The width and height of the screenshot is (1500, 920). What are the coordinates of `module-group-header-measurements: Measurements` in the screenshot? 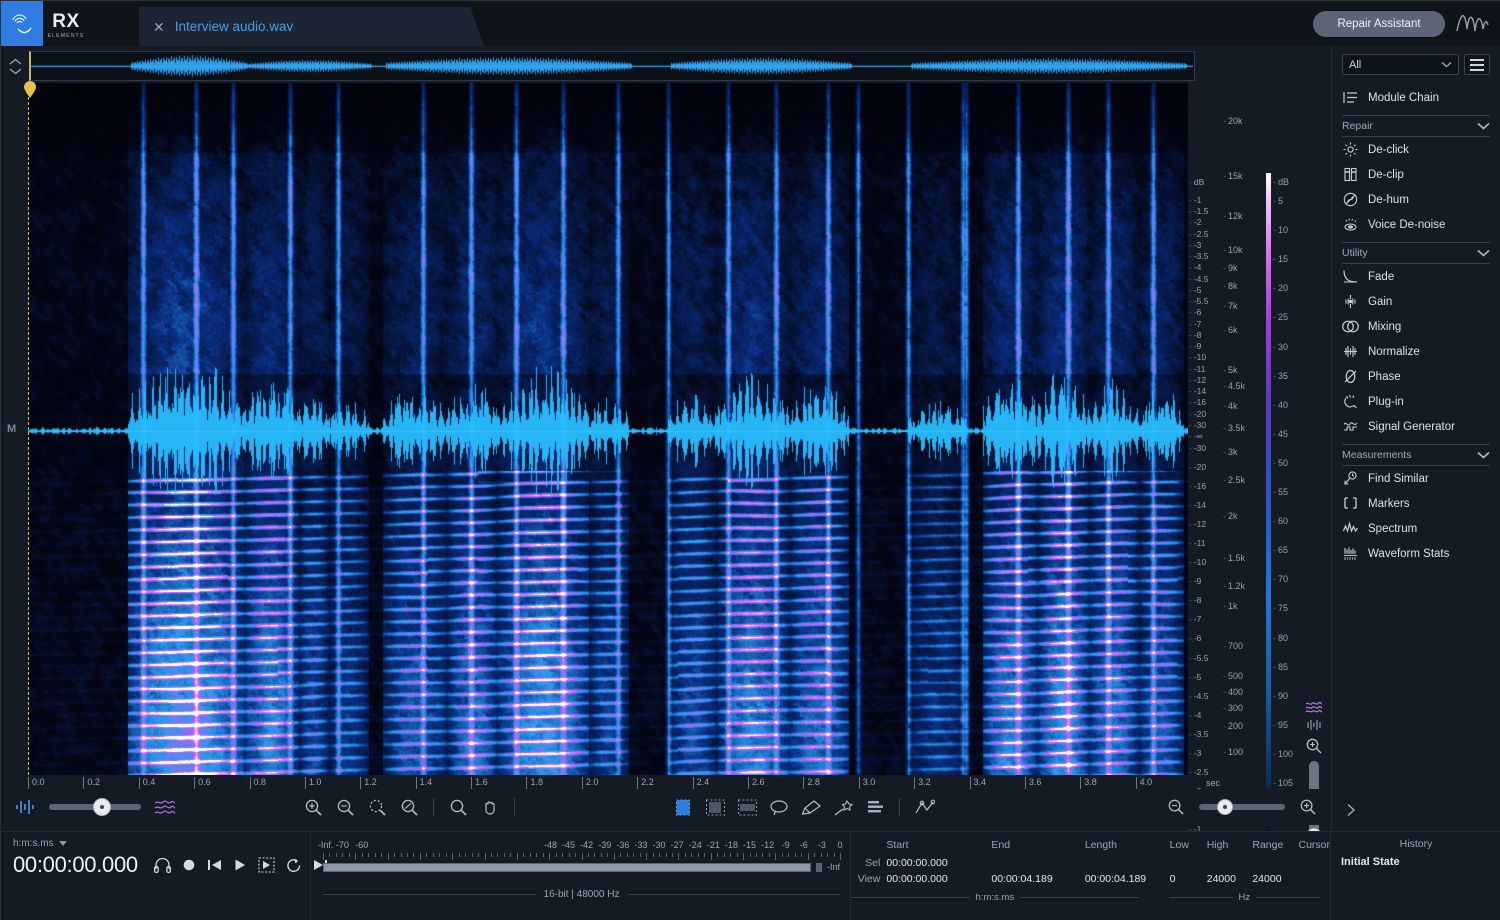 It's located at (1416, 455).